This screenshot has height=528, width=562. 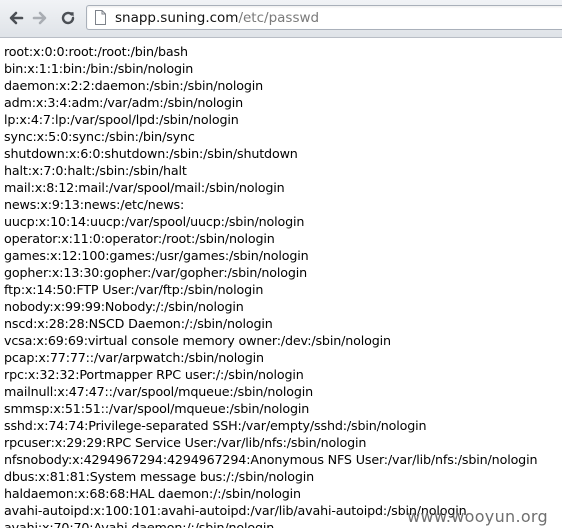 I want to click on passwd-line: nscd:x:28:28:NSCD Daemon:/:/sbin/nologin, so click(x=138, y=323).